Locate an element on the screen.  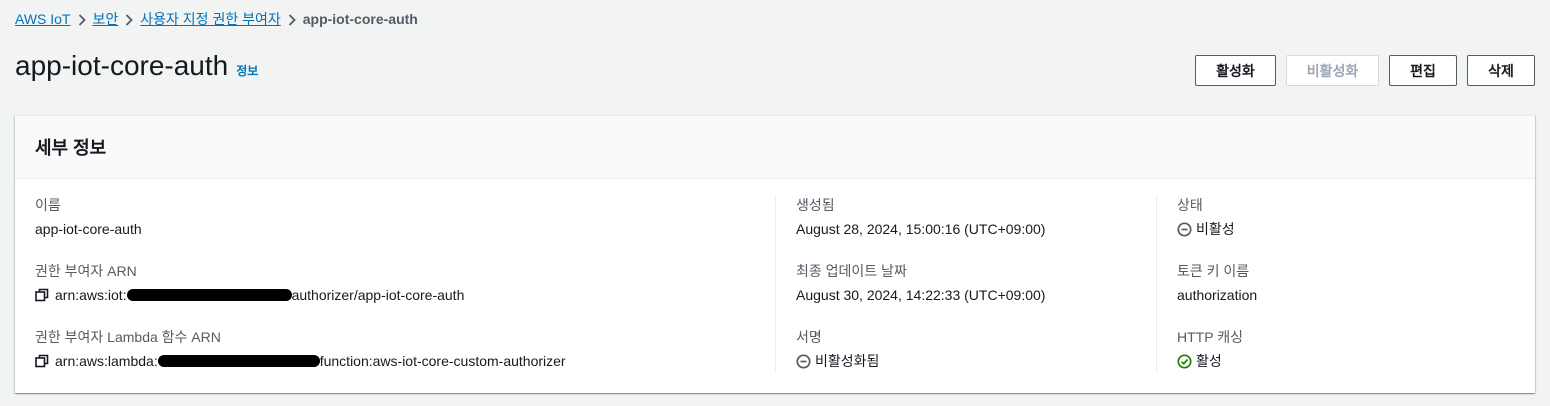
info-link: 정보 is located at coordinates (247, 70).